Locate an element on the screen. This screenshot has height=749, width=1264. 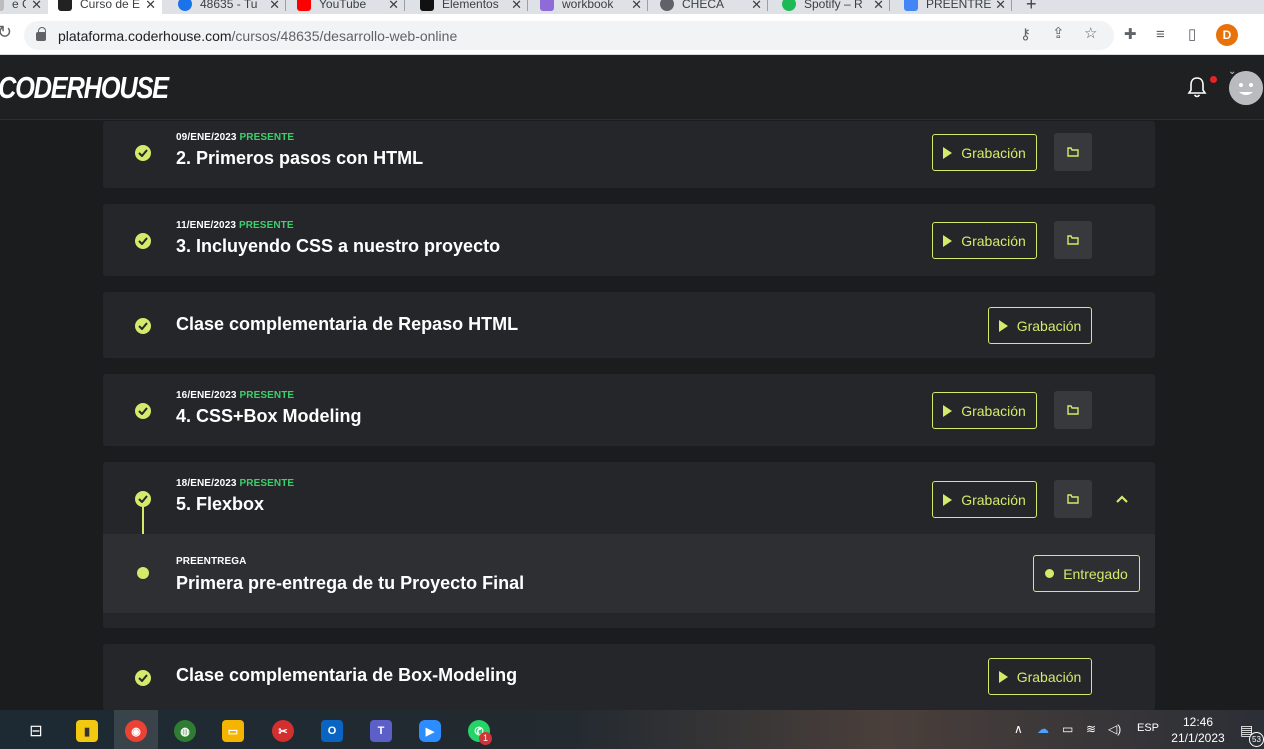
class-meta: 18/ENE/2023 PRESENTE is located at coordinates (235, 483).